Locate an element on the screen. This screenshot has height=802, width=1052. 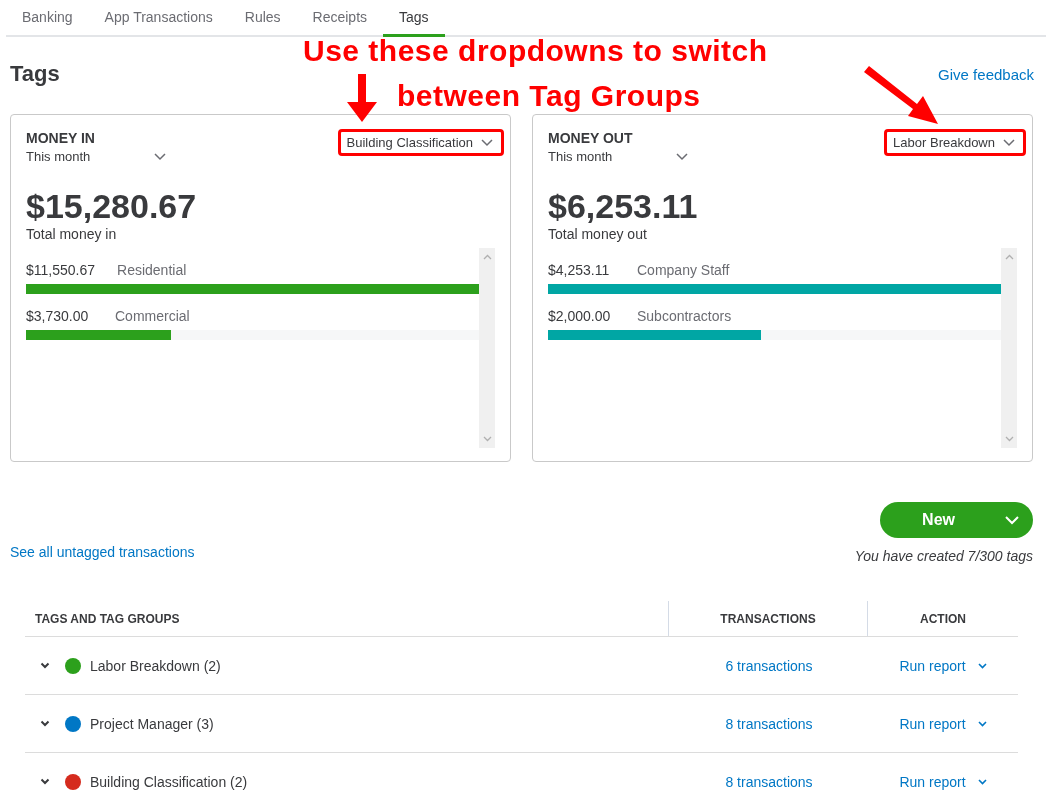
column-header: TRANSACTIONS is located at coordinates (767, 618).